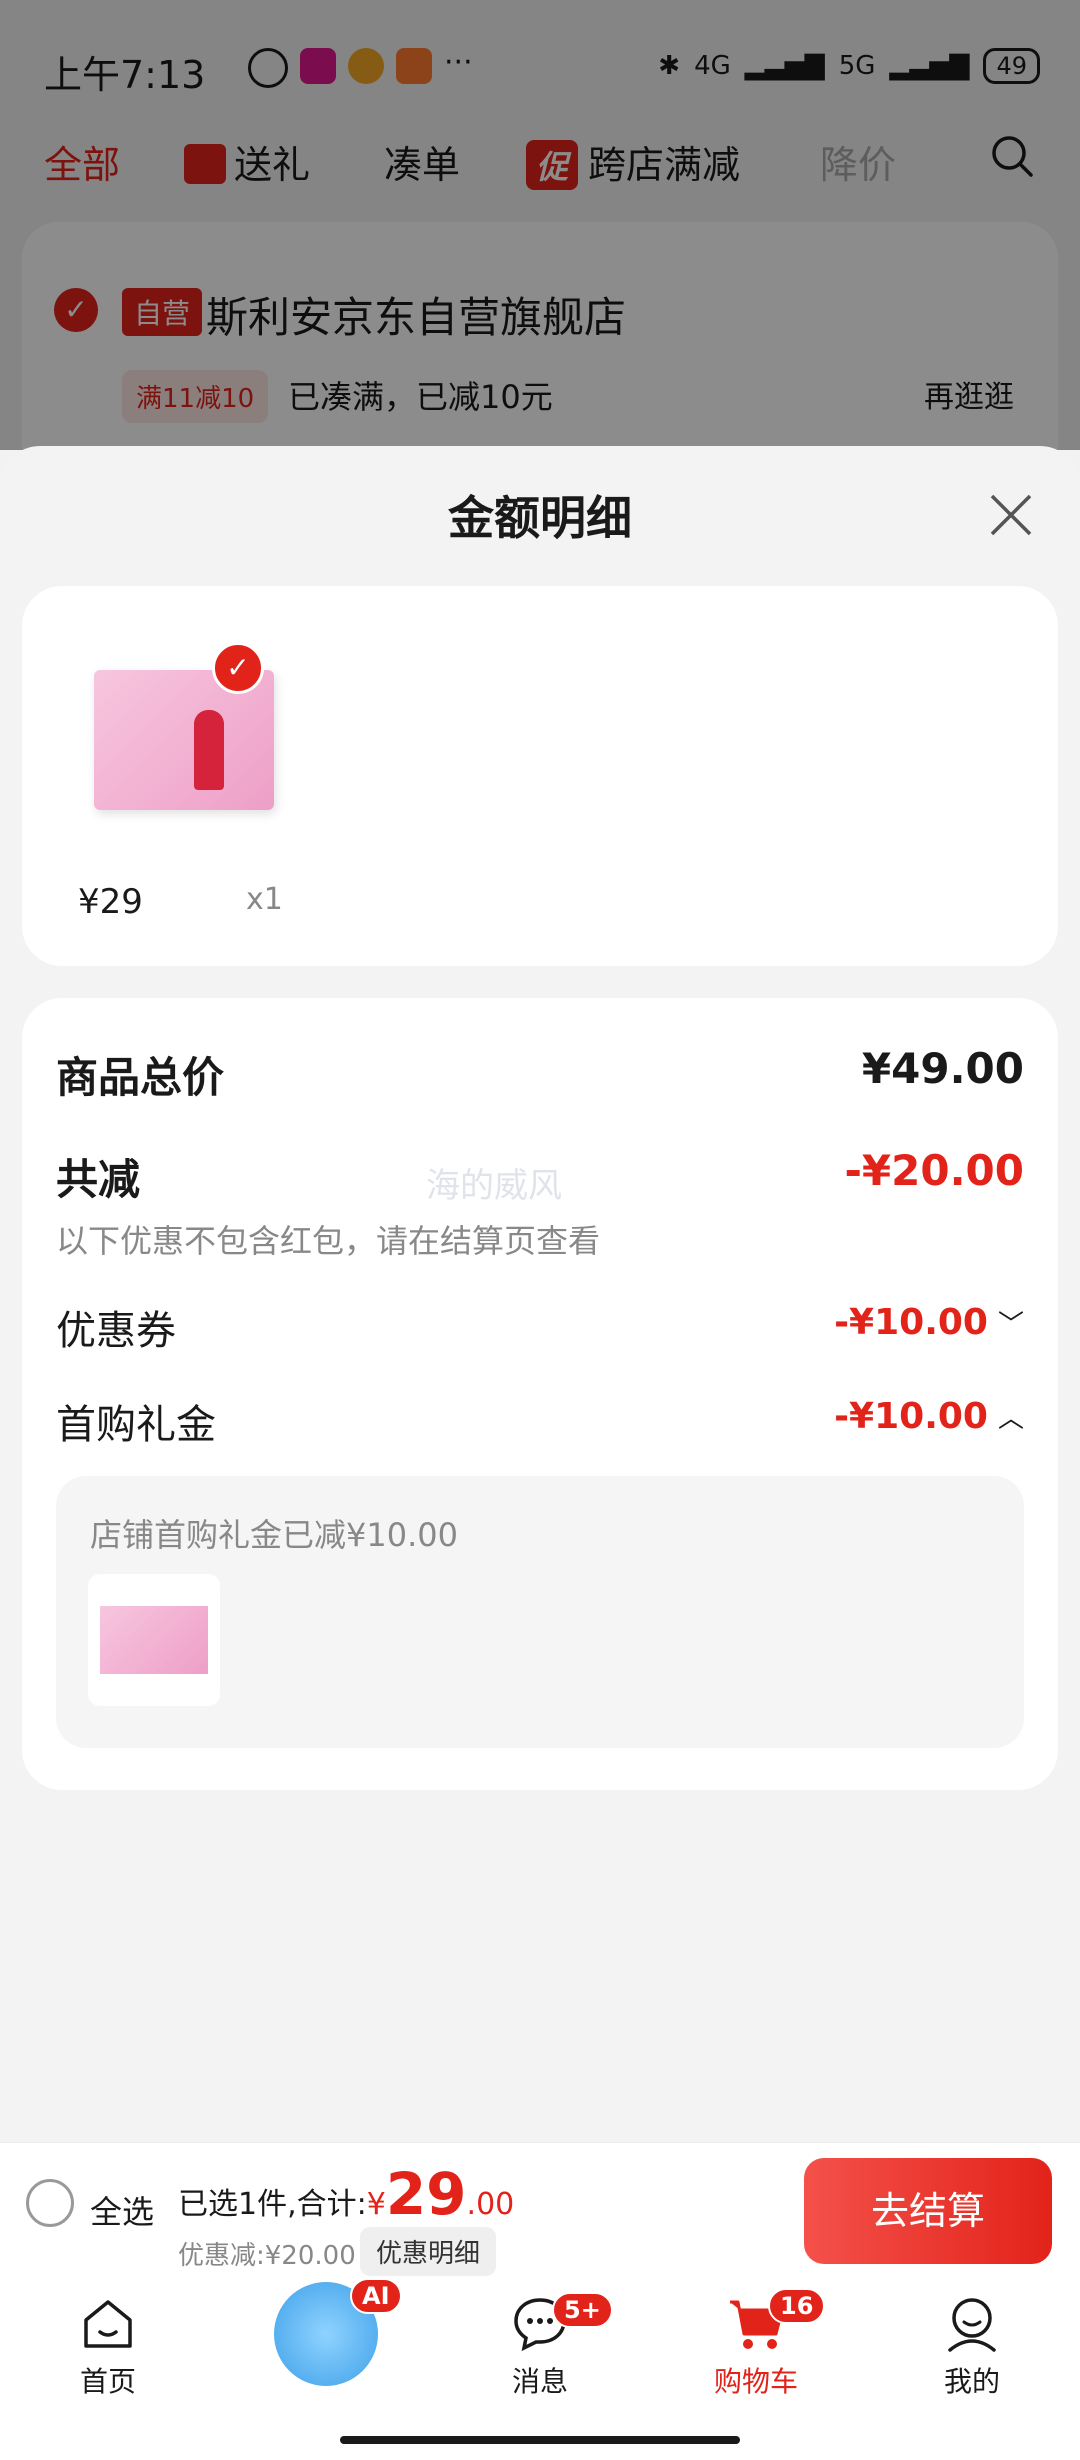 The image size is (1080, 2460). Describe the element at coordinates (136, 1425) in the screenshot. I see `first-gift-label: 首购礼金` at that location.